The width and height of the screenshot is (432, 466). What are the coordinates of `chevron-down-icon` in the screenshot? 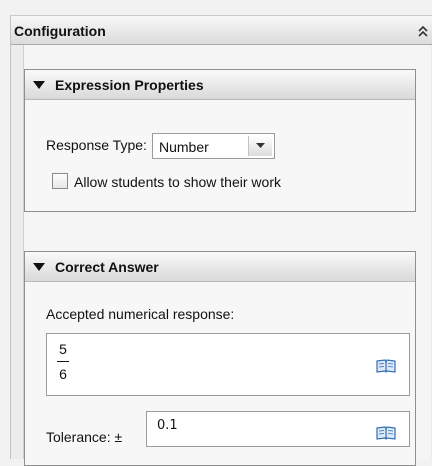 It's located at (260, 145).